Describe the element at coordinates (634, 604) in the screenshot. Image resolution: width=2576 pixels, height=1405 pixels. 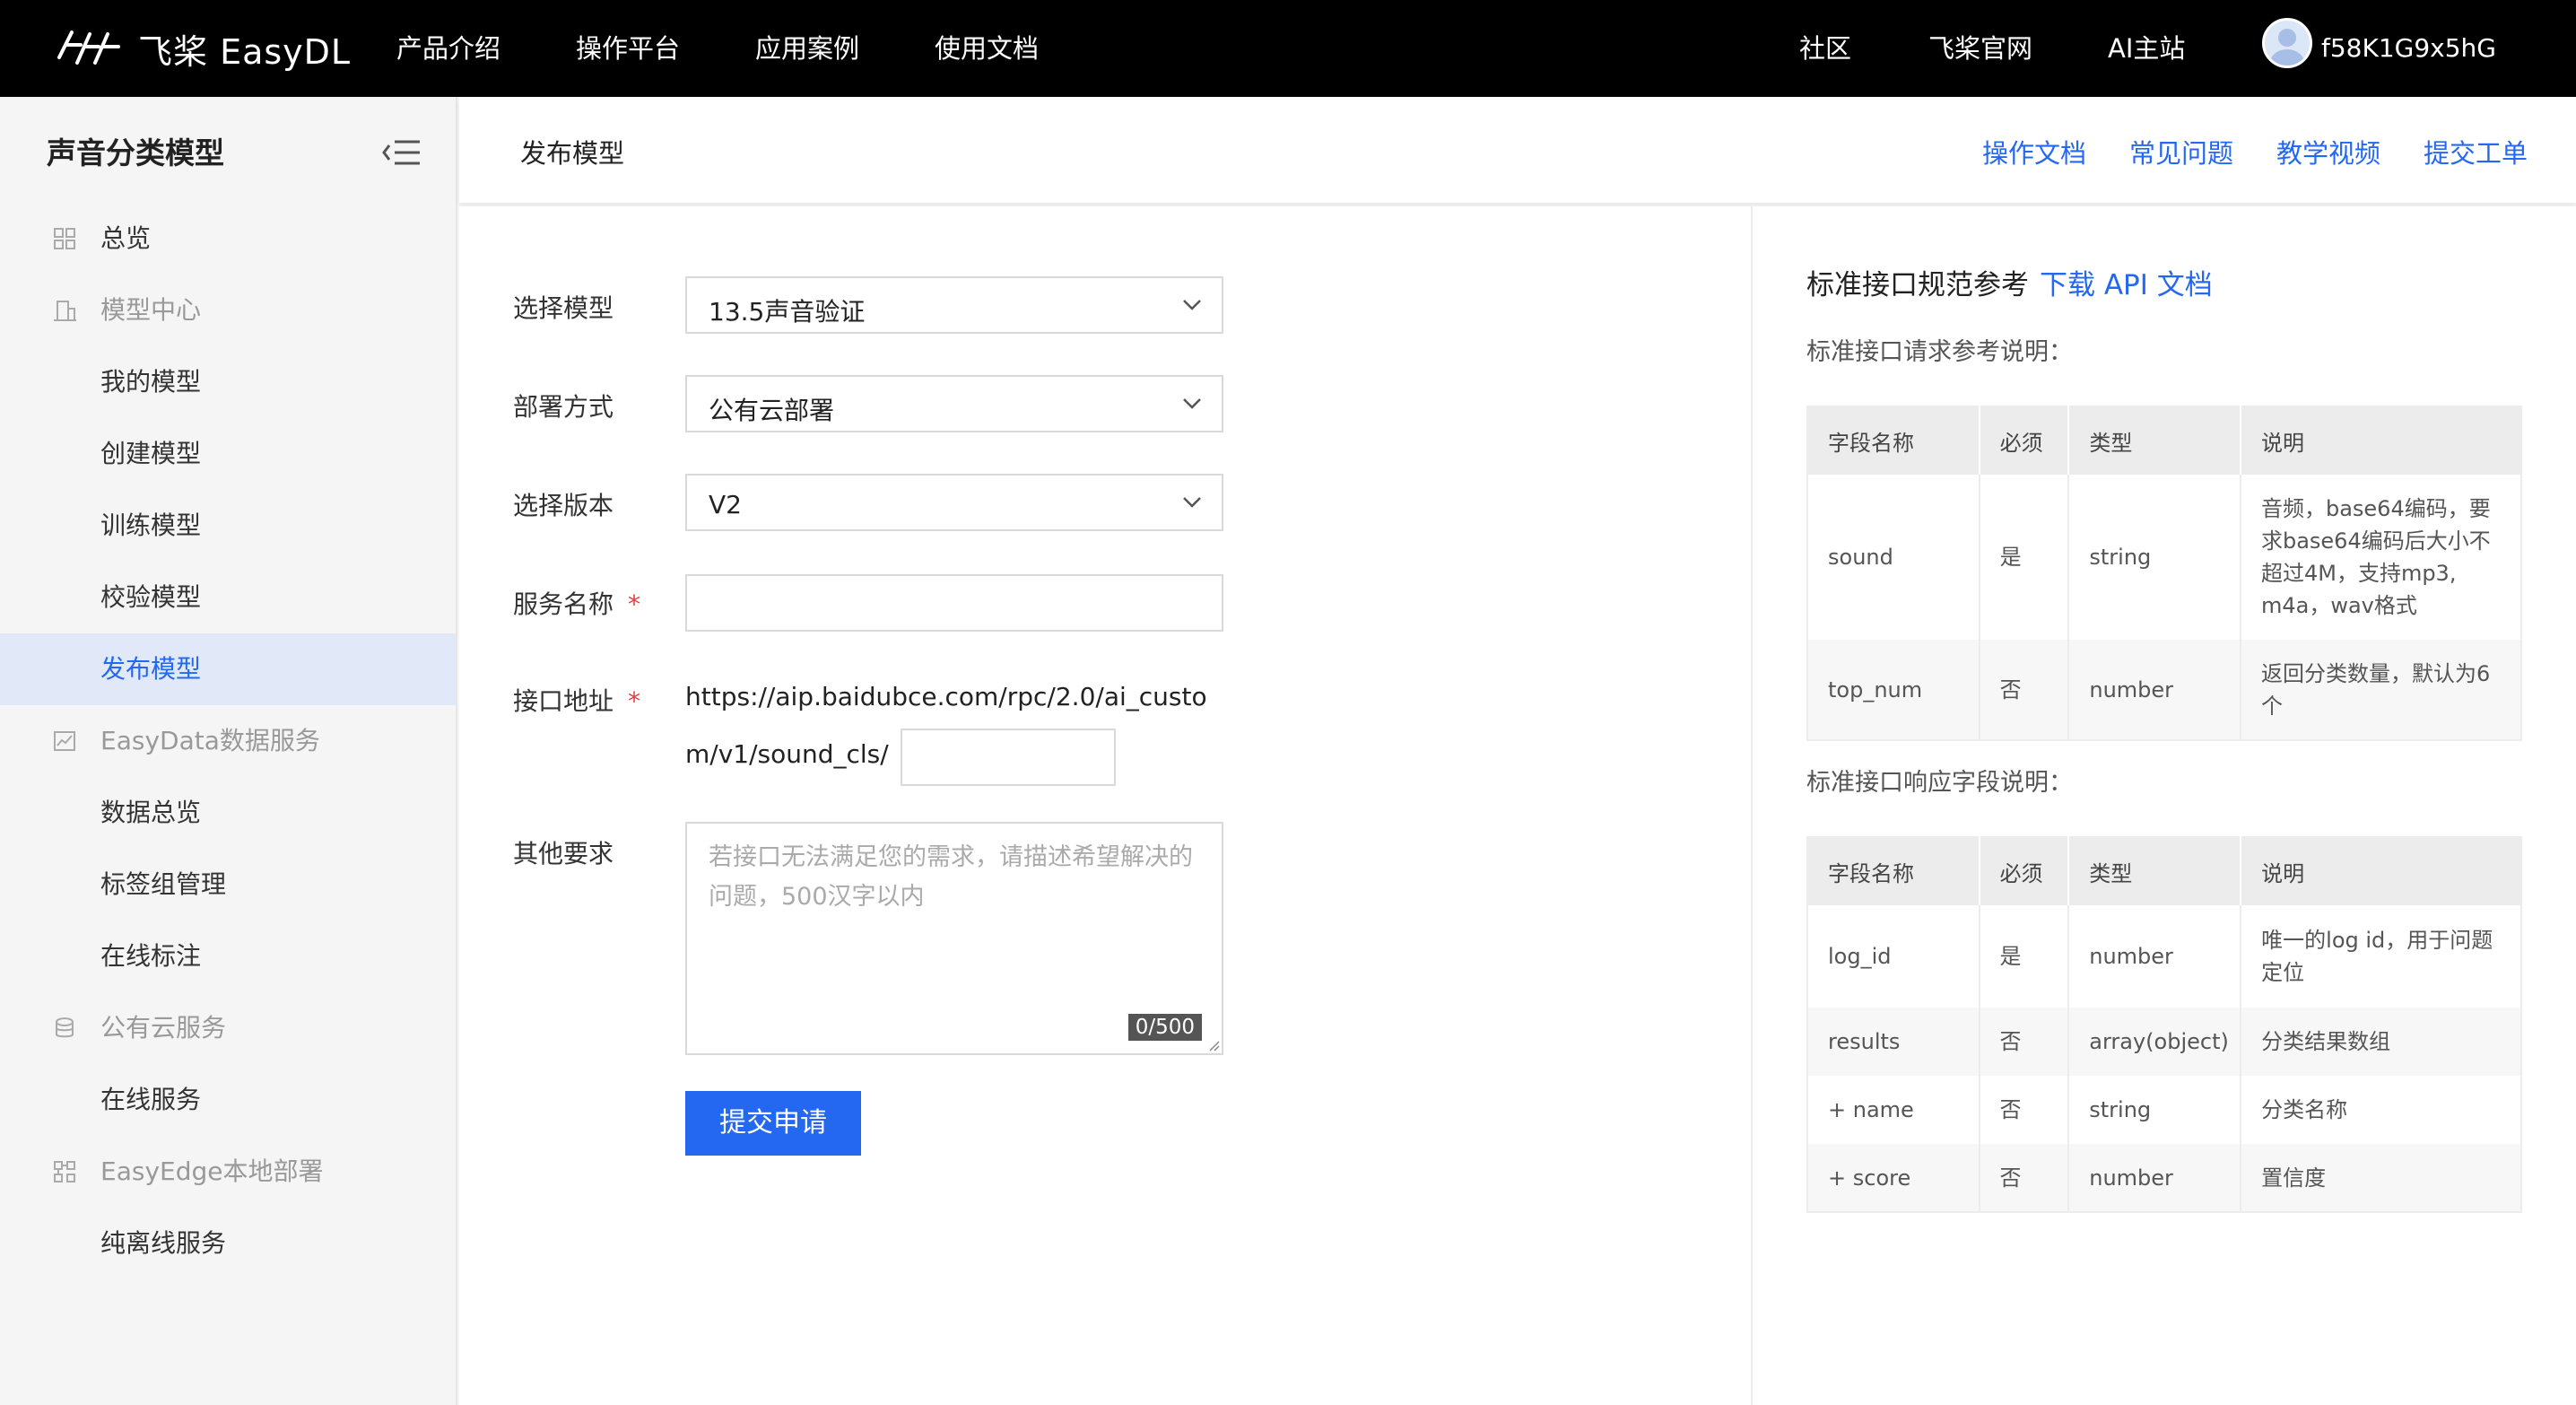
I see `required-mark: *` at that location.